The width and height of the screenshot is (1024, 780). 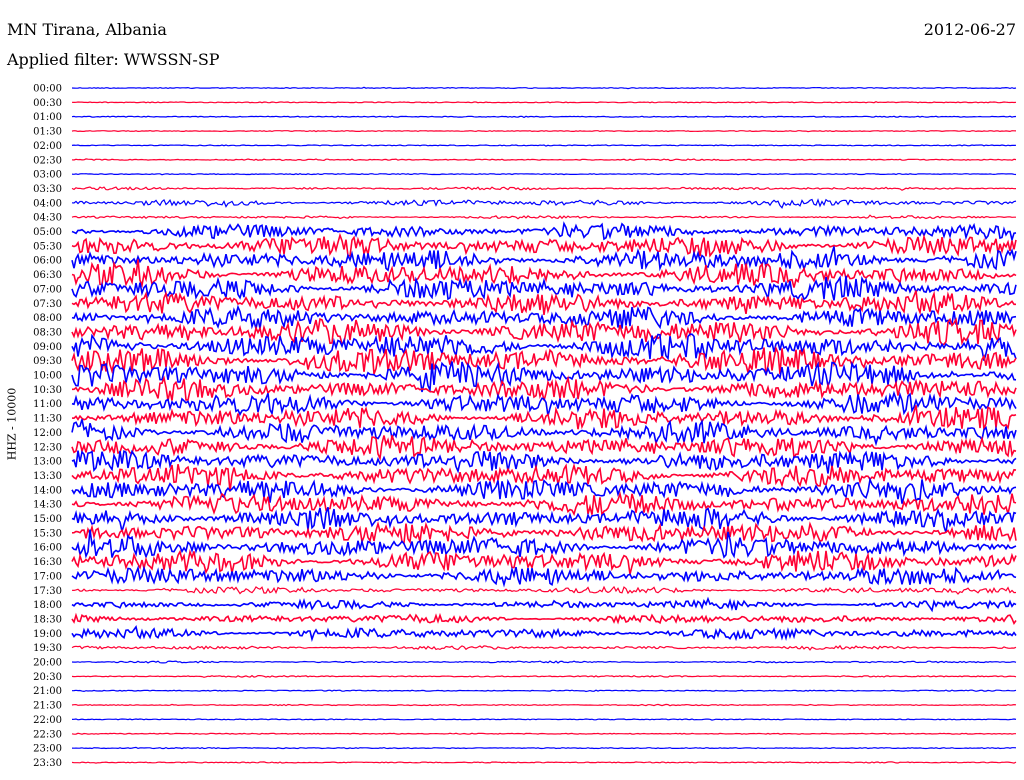 What do you see at coordinates (544, 647) in the screenshot?
I see `trace-1930` at bounding box center [544, 647].